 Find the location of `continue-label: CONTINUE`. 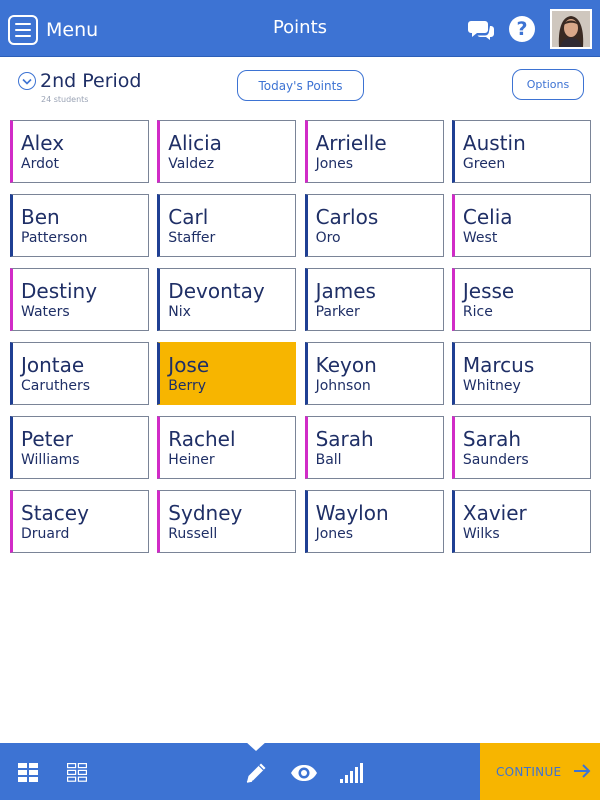

continue-label: CONTINUE is located at coordinates (529, 771).